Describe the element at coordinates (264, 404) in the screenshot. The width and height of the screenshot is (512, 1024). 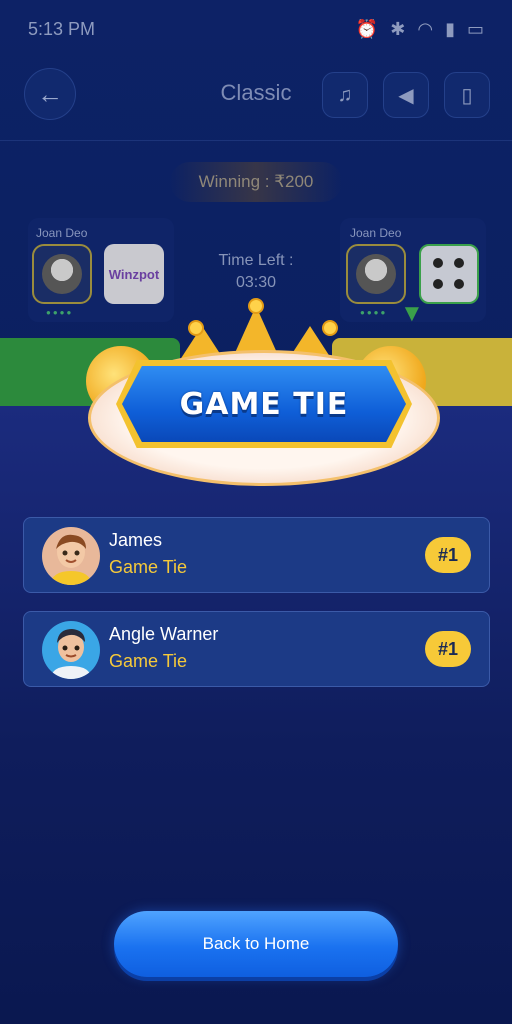
I see `badge-title: GAME TIE` at that location.